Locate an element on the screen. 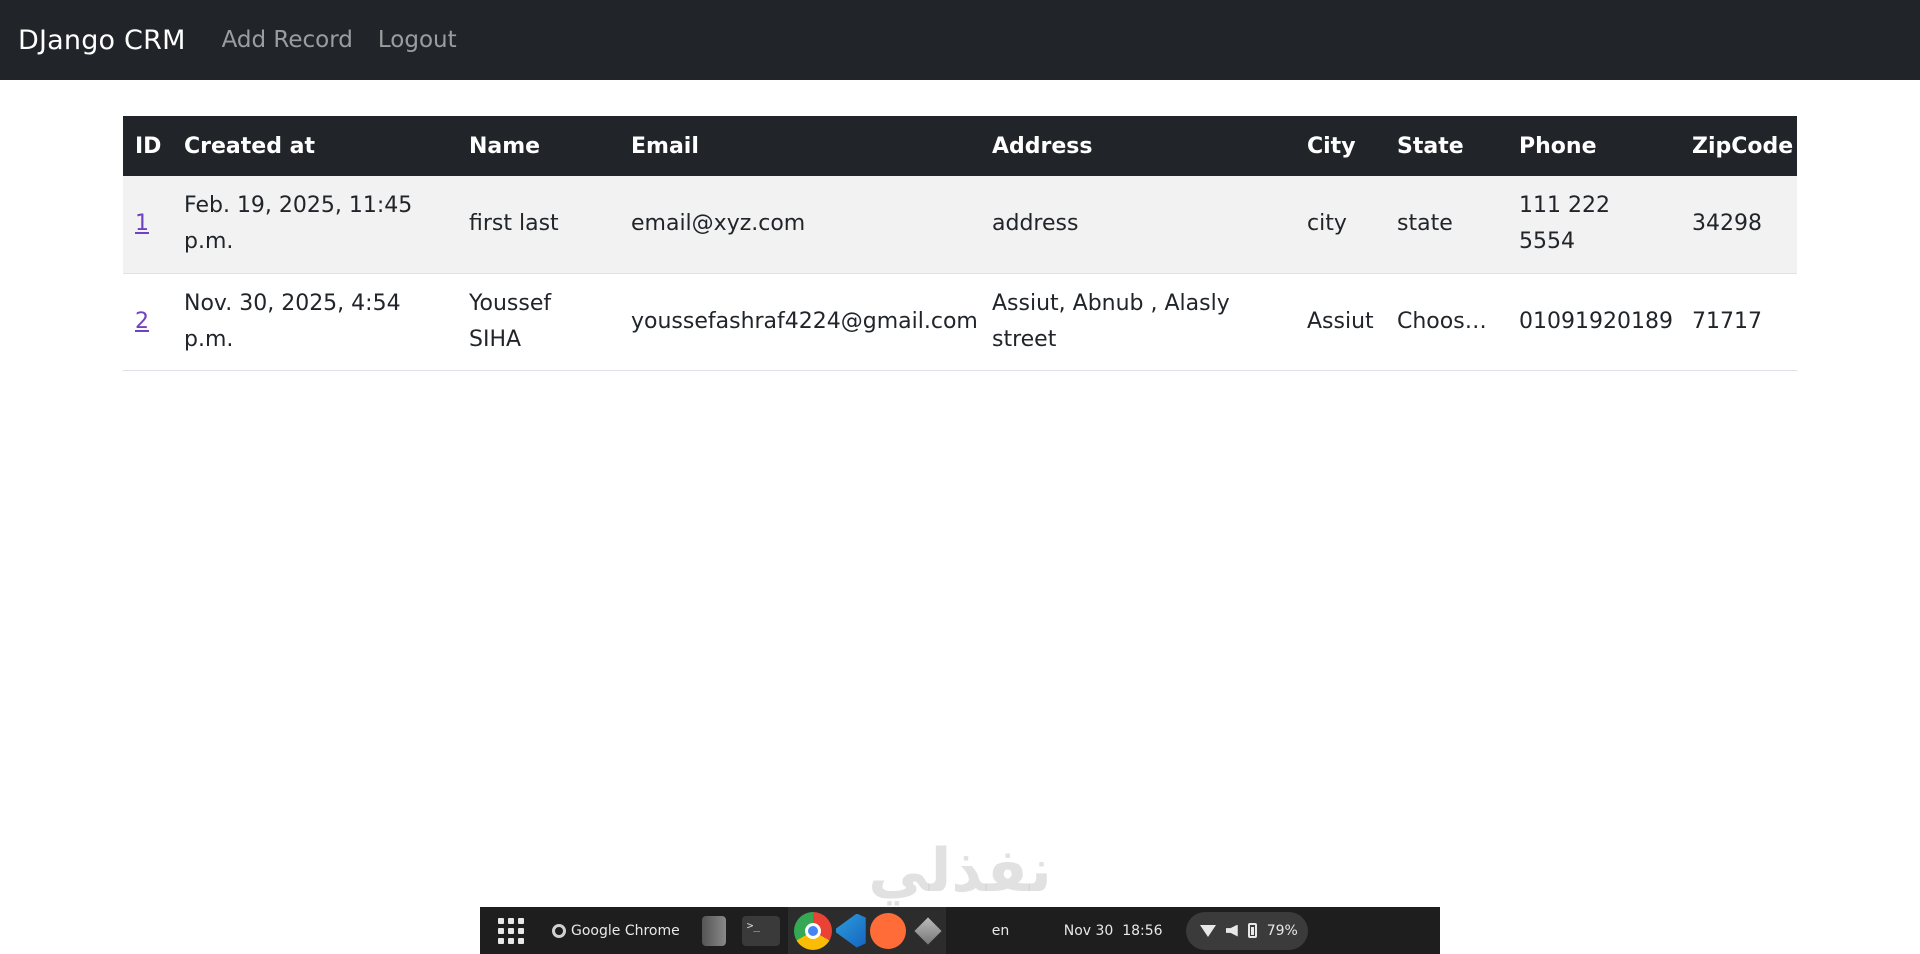 The width and height of the screenshot is (1920, 954). clock-time: 18:56 is located at coordinates (1142, 930).